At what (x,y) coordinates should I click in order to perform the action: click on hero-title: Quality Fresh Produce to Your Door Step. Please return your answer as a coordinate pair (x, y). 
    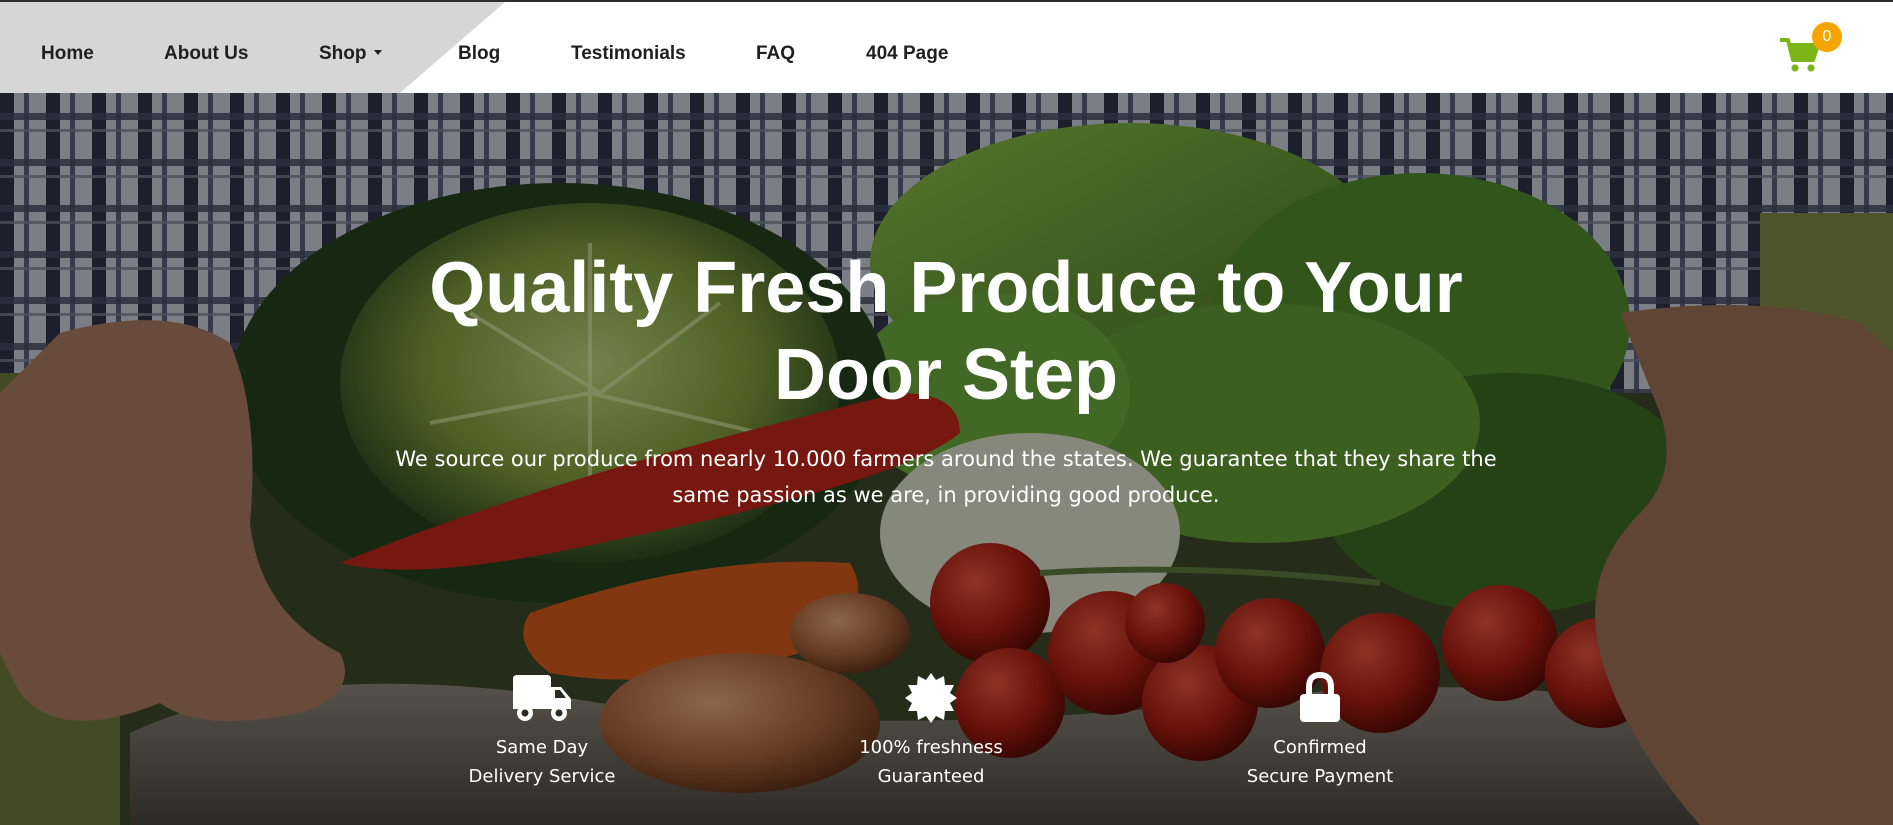
    Looking at the image, I should click on (946, 331).